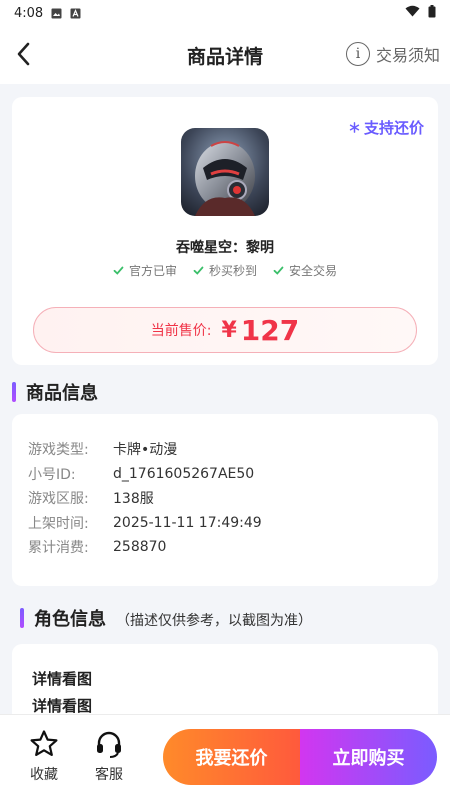 This screenshot has height=800, width=450. What do you see at coordinates (270, 330) in the screenshot?
I see `price-value: 127` at bounding box center [270, 330].